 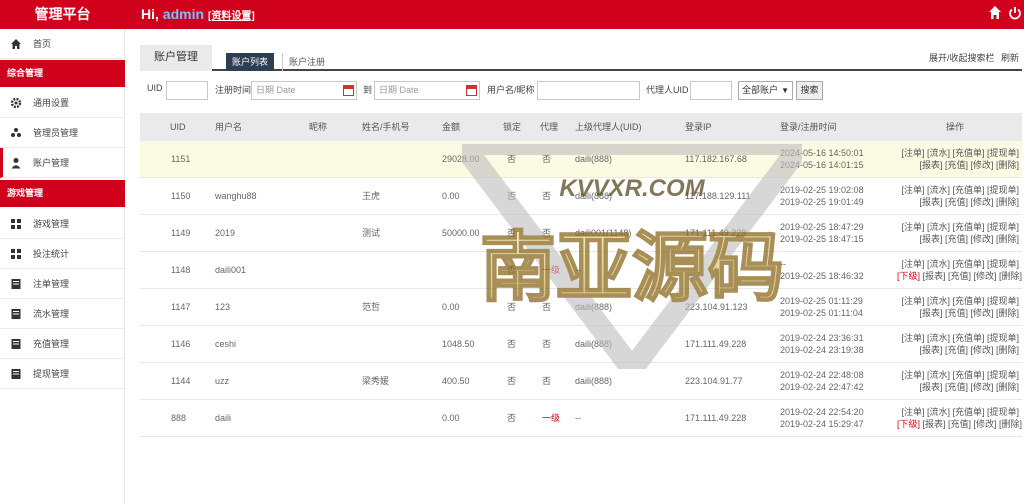 I want to click on agent-uid-label: 代理人UID, so click(x=667, y=90).